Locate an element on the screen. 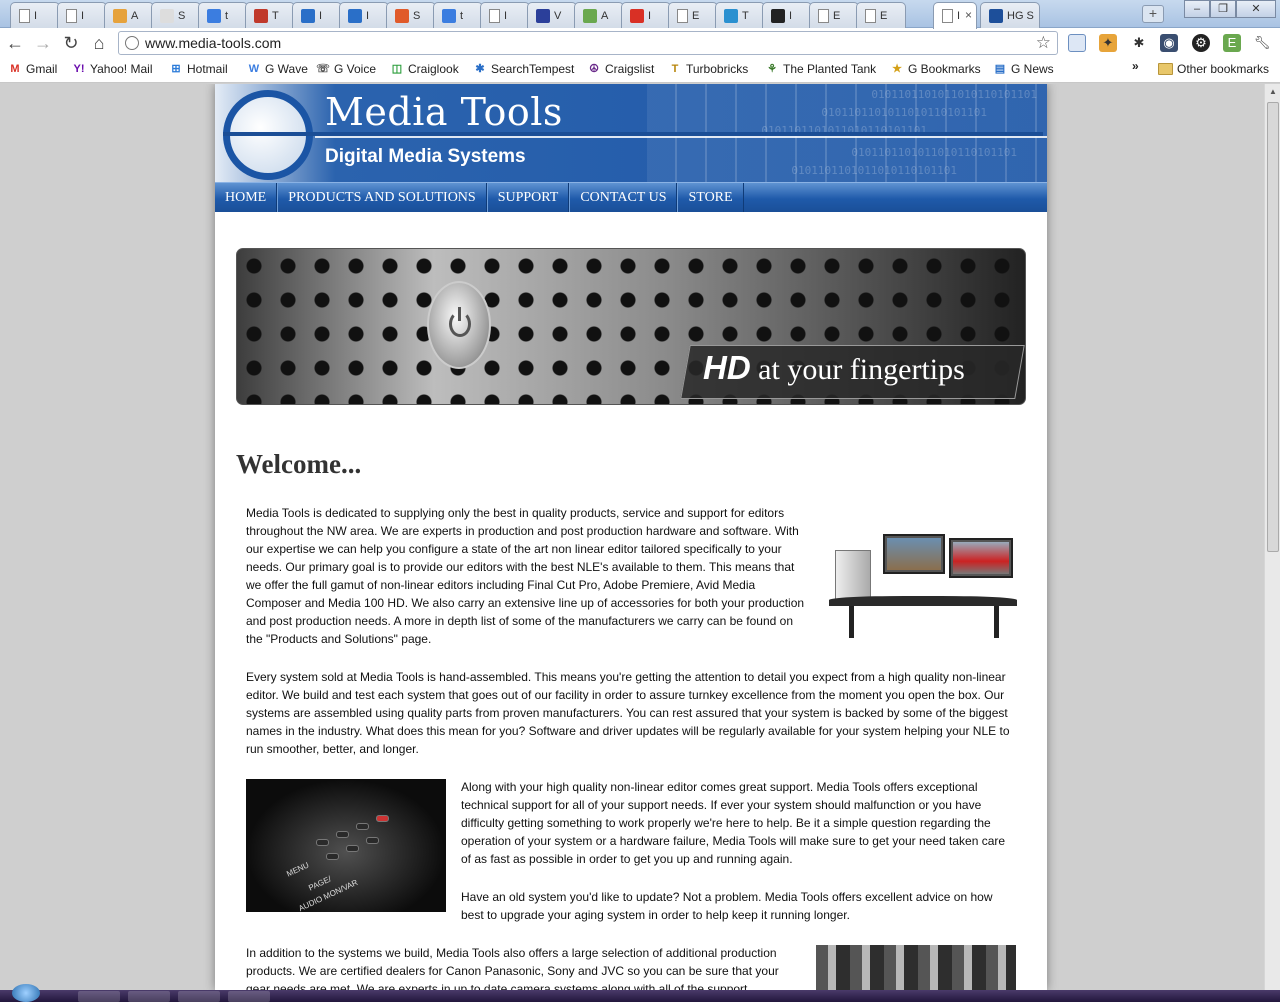 This screenshot has height=1002, width=1280. news-icon: ▤ is located at coordinates (1000, 69).